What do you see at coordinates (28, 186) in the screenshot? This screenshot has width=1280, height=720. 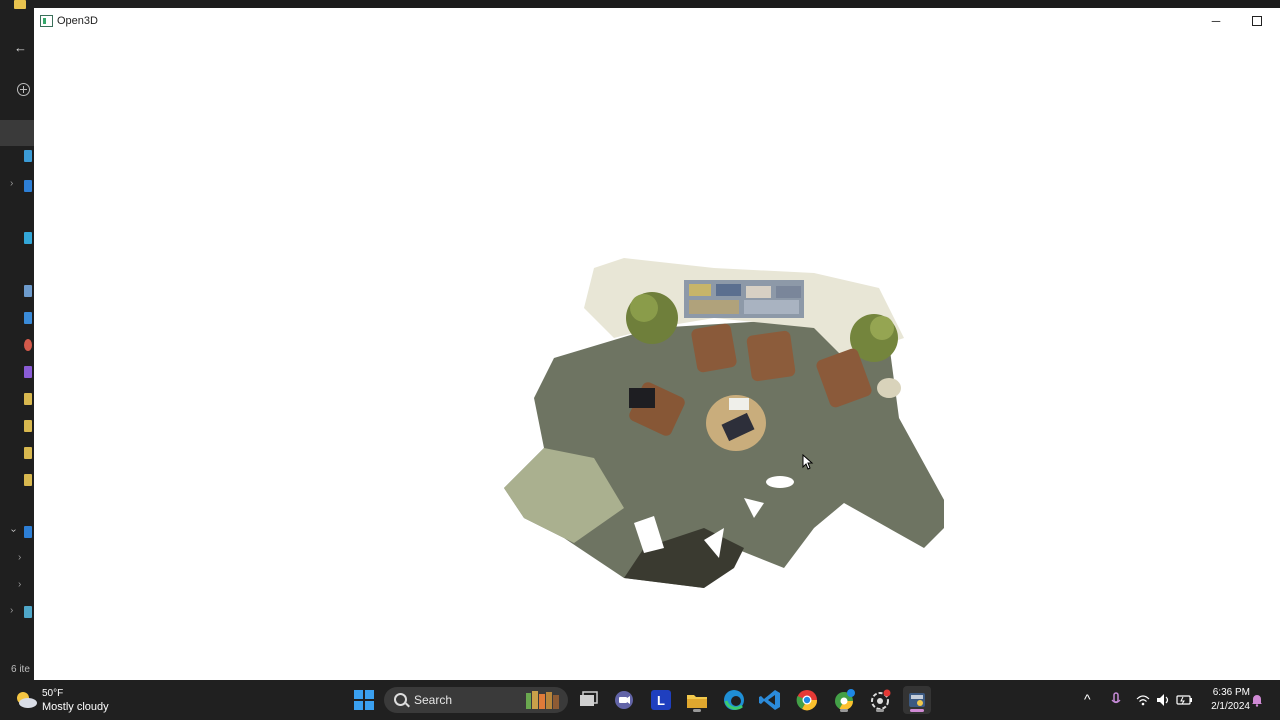 I see `cloud-icon` at bounding box center [28, 186].